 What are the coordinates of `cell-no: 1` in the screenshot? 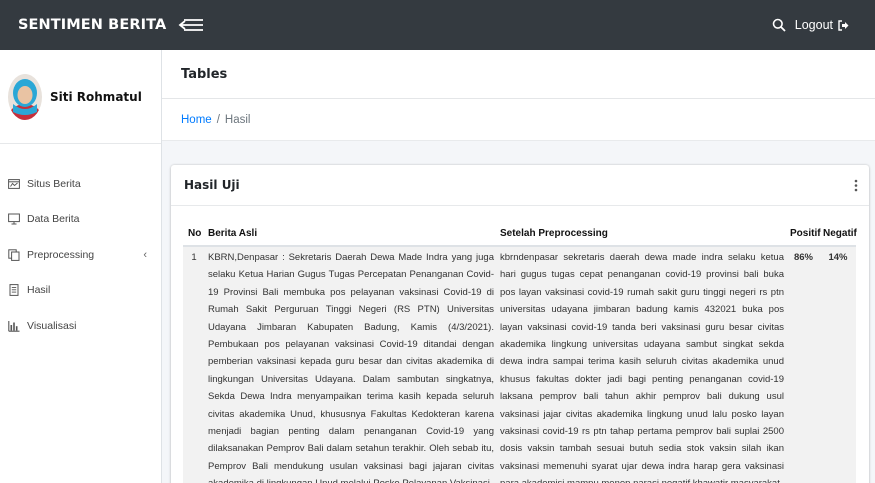 It's located at (194, 364).